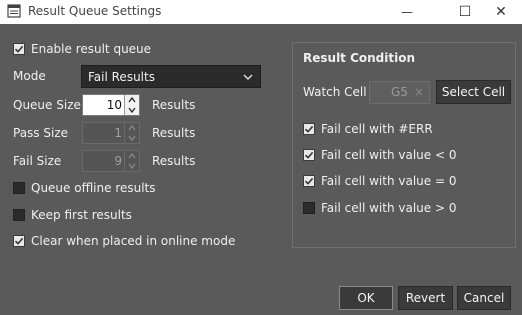  What do you see at coordinates (47, 105) in the screenshot?
I see `queue-size-label: Queue Size` at bounding box center [47, 105].